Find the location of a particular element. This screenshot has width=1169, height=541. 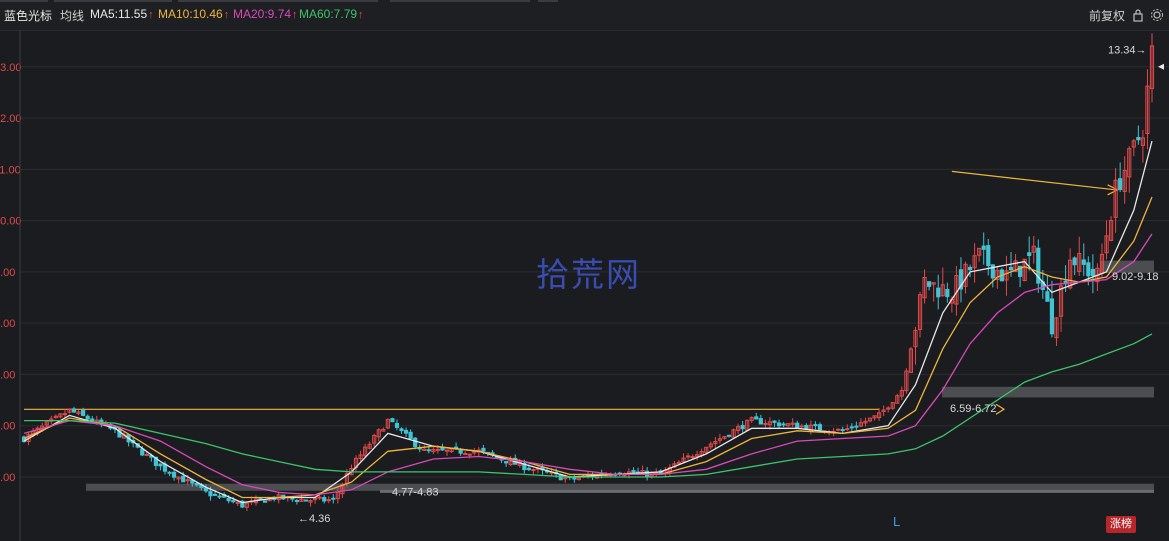

y-tick-label: 10.00 is located at coordinates (11, 222).